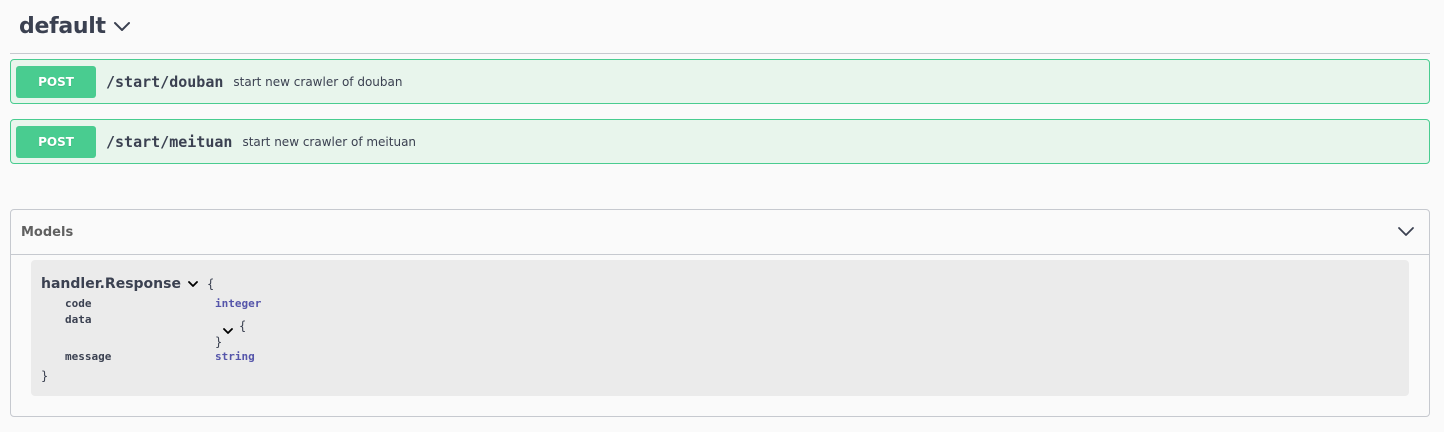  Describe the element at coordinates (238, 303) in the screenshot. I see `property-type-code: integer` at that location.